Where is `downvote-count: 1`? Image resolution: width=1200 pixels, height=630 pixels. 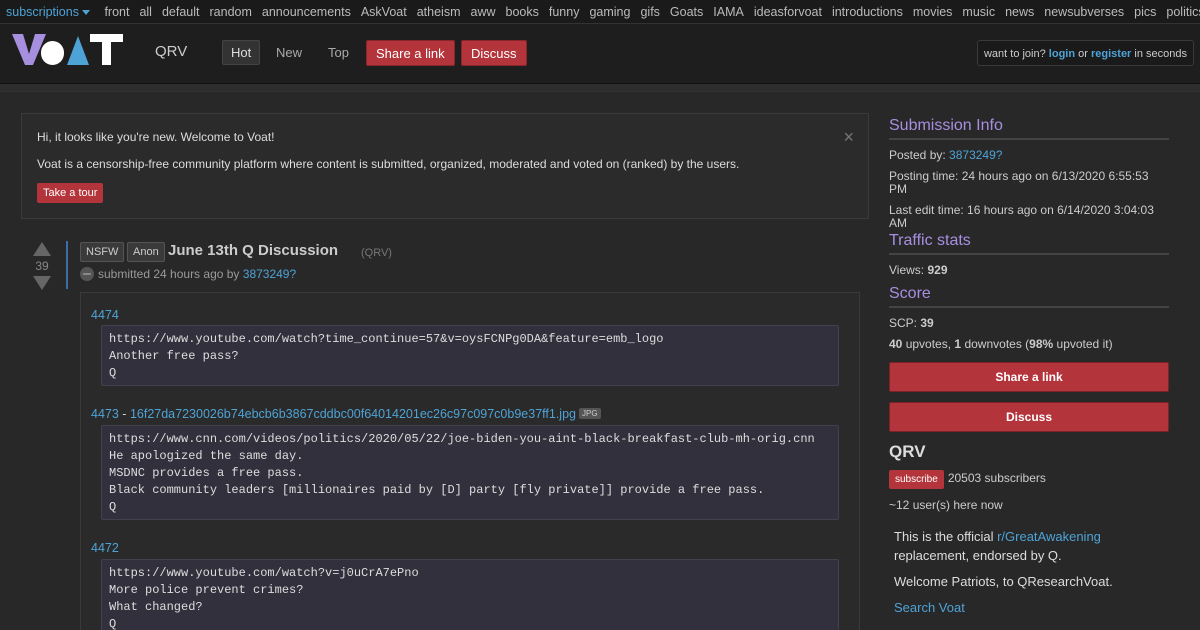
downvote-count: 1 is located at coordinates (958, 344).